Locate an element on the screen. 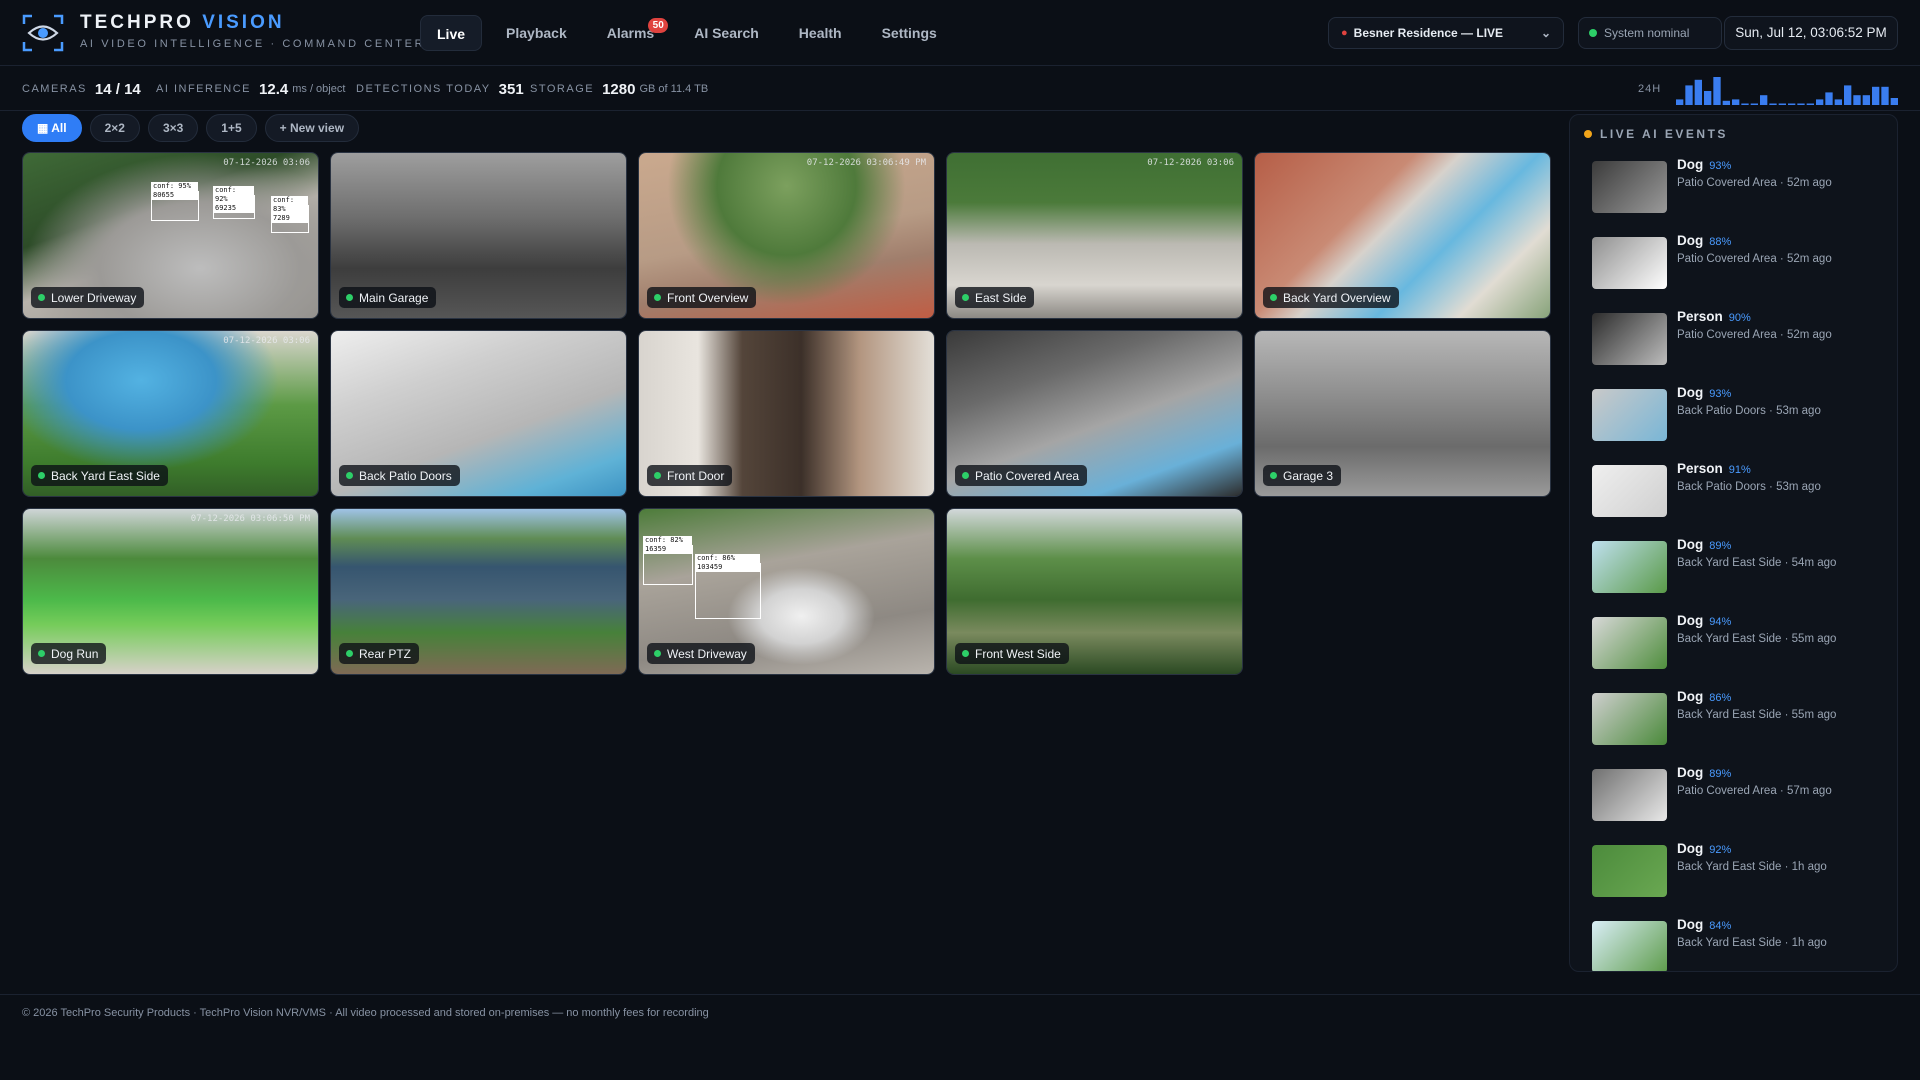 This screenshot has height=1080, width=1920. camera-timestamp: 07-12-2026 03:06 is located at coordinates (1190, 163).